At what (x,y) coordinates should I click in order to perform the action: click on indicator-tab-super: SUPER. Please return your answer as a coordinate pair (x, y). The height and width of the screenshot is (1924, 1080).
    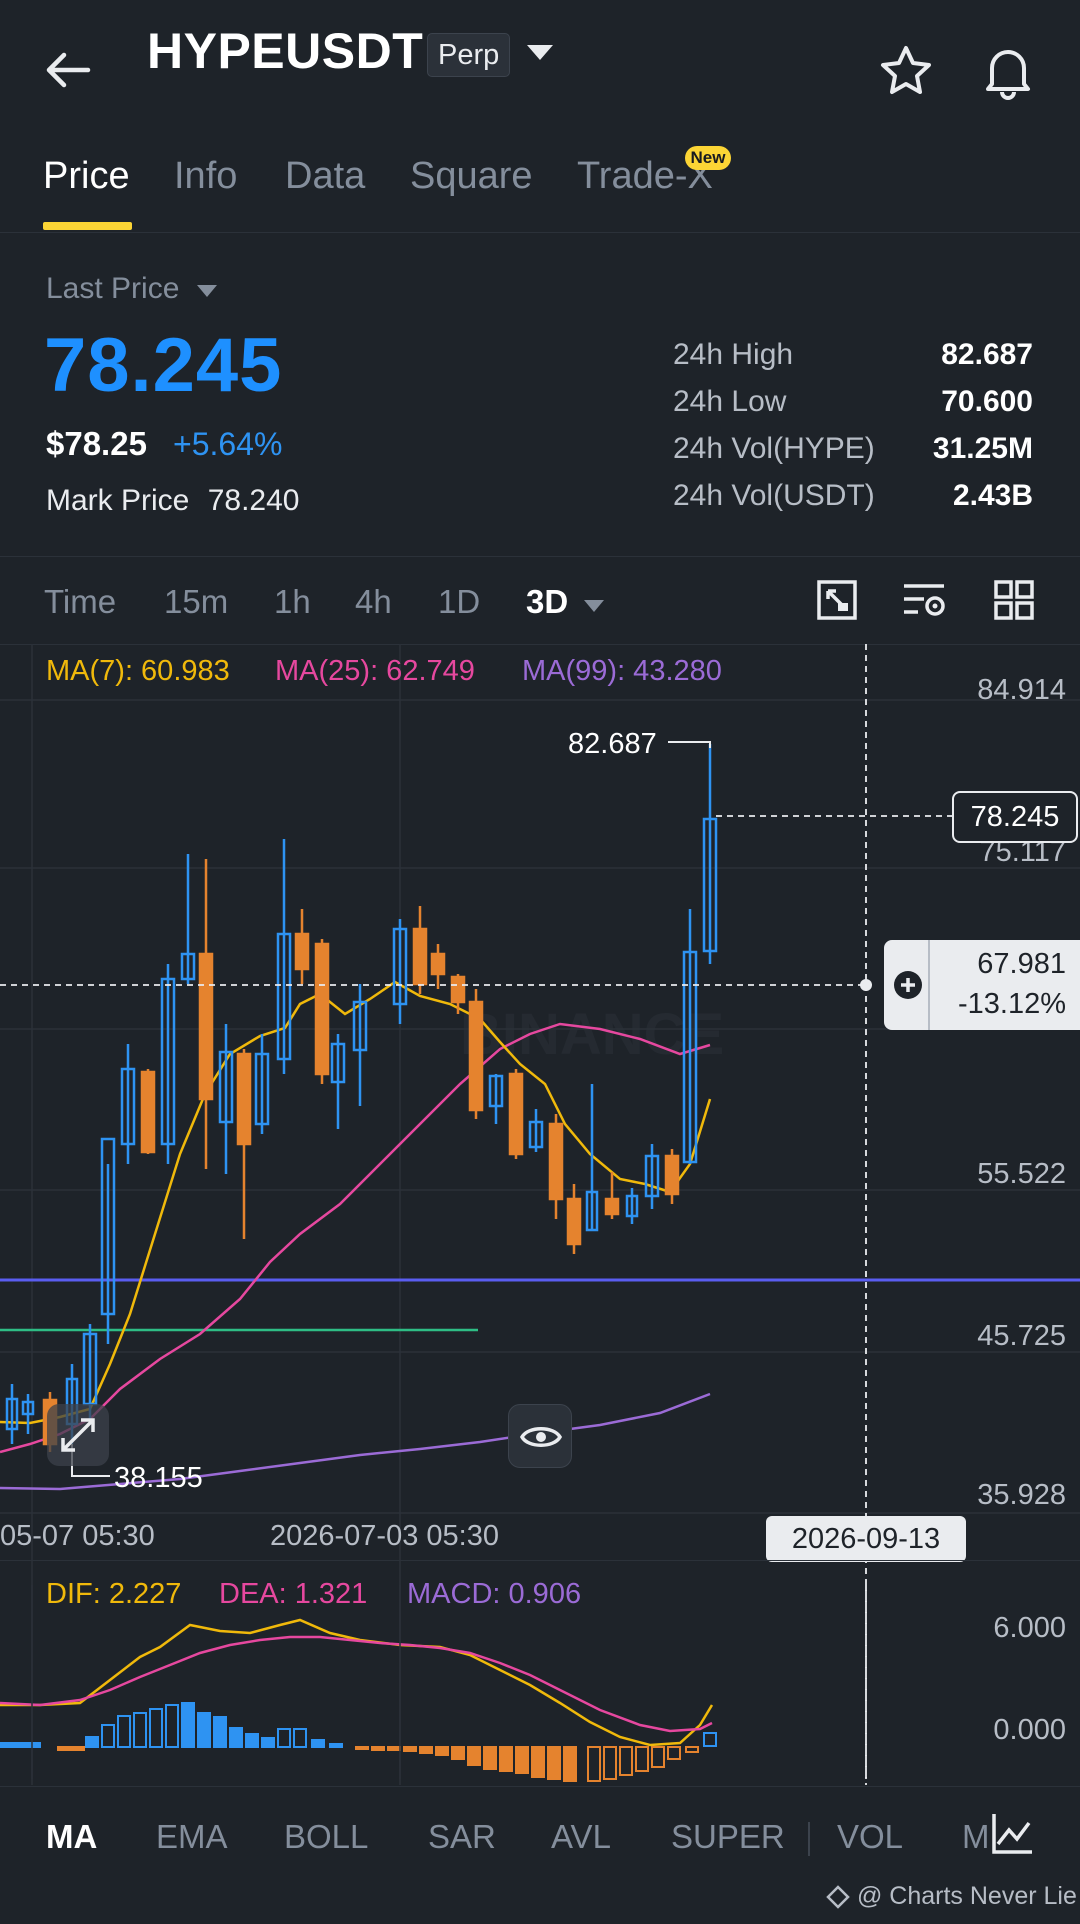
    Looking at the image, I should click on (728, 1837).